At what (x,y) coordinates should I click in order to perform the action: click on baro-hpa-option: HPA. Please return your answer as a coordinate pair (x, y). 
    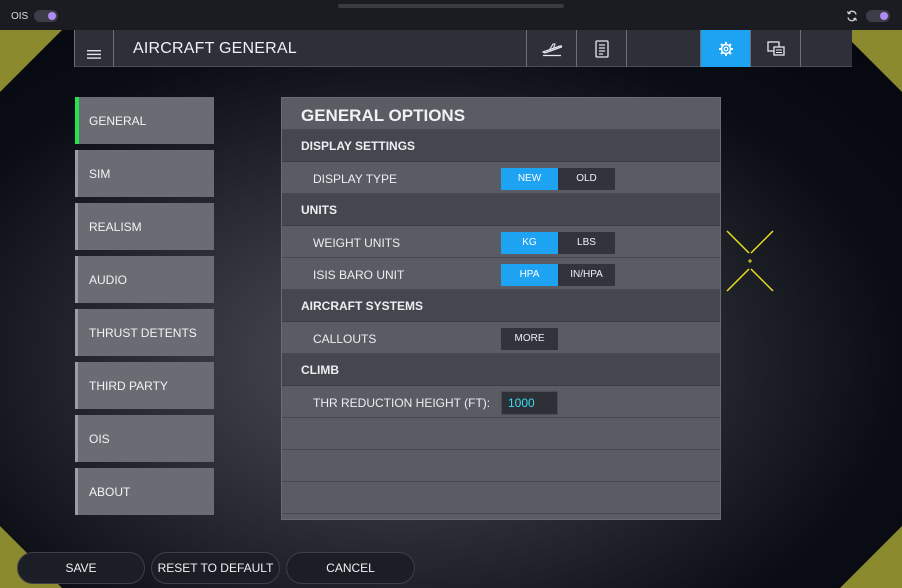
    Looking at the image, I should click on (529, 275).